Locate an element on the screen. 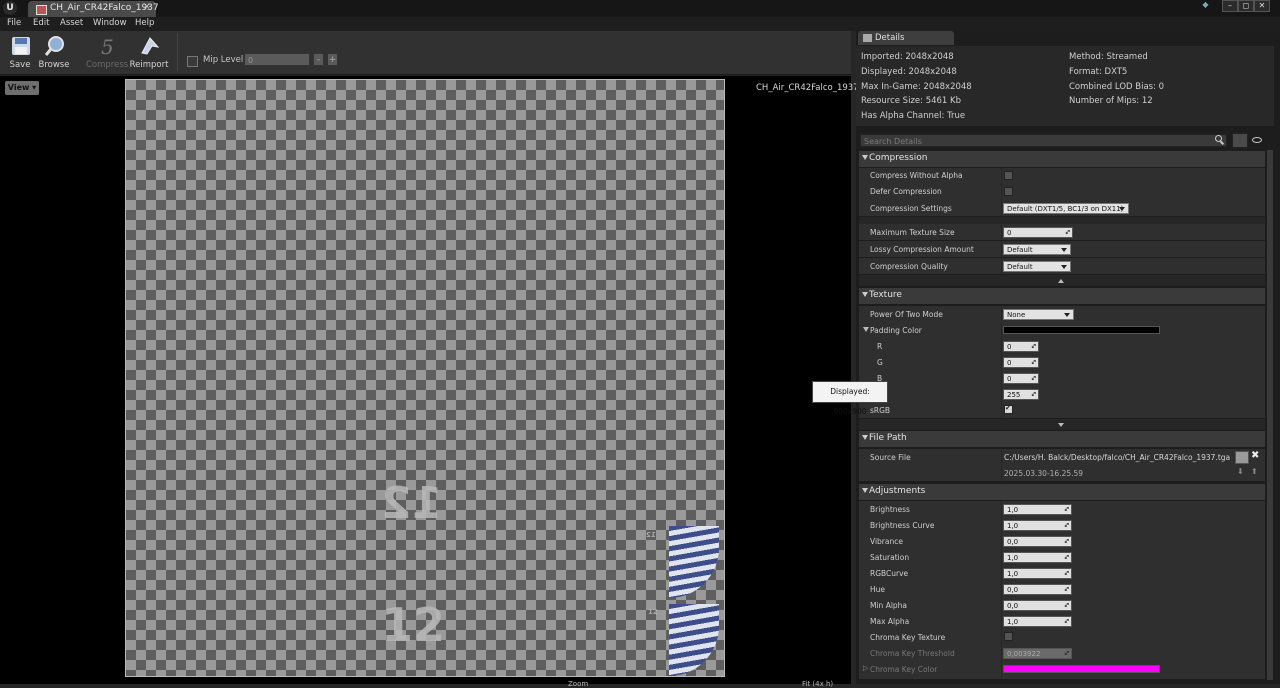 This screenshot has width=1280, height=688. compression-quality-dropdown: Default is located at coordinates (1037, 266).